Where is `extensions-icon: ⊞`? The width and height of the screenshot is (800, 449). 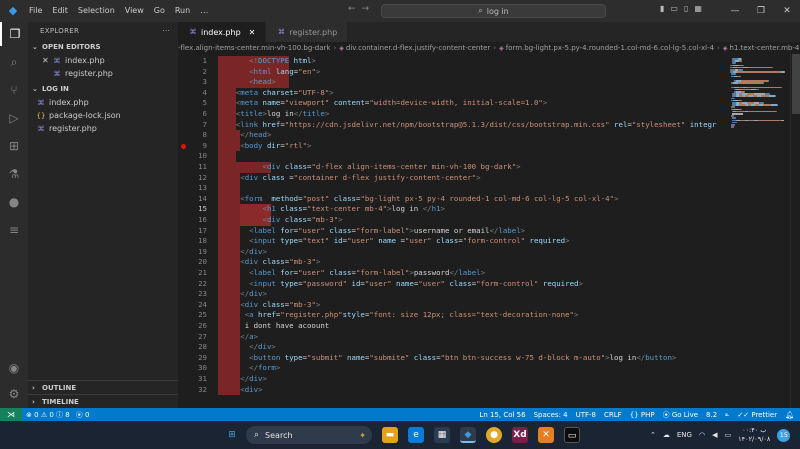 extensions-icon: ⊞ is located at coordinates (14, 146).